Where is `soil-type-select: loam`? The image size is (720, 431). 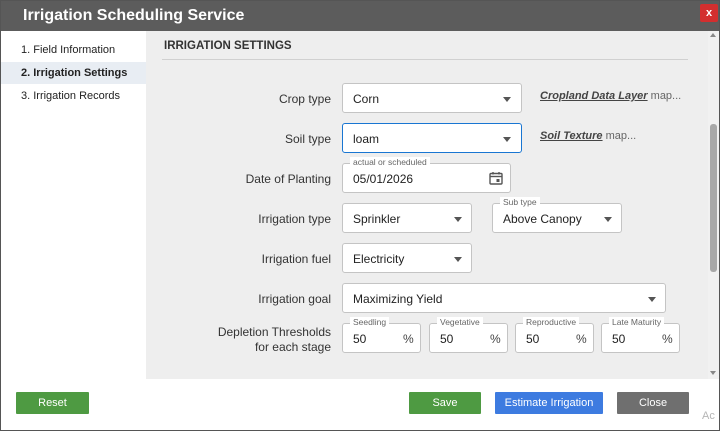
soil-type-select: loam is located at coordinates (432, 138).